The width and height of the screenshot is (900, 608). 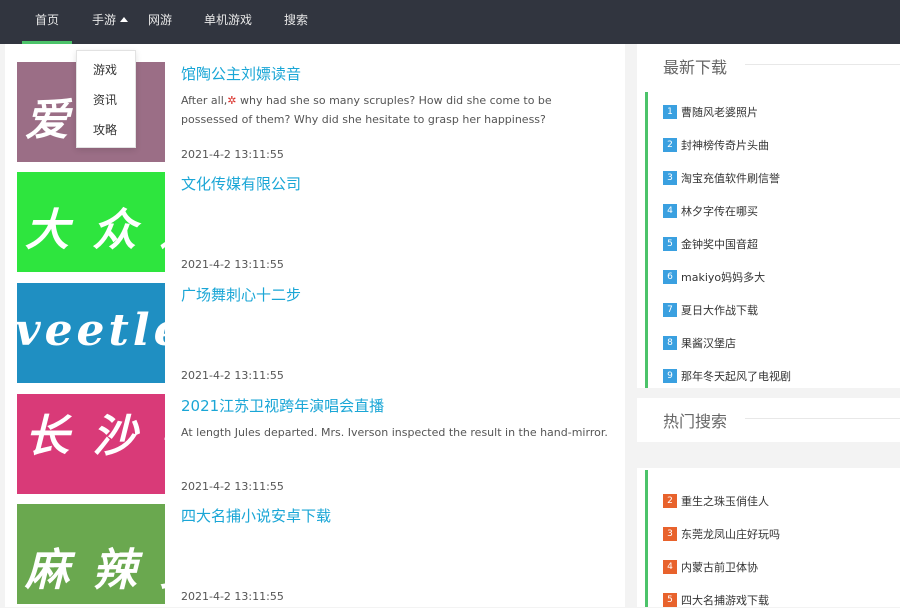 I want to click on hot-item: 2 重生之珠玉俏佳人, so click(x=716, y=501).